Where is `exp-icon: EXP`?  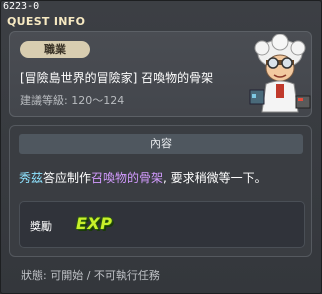
exp-icon: EXP is located at coordinates (94, 223).